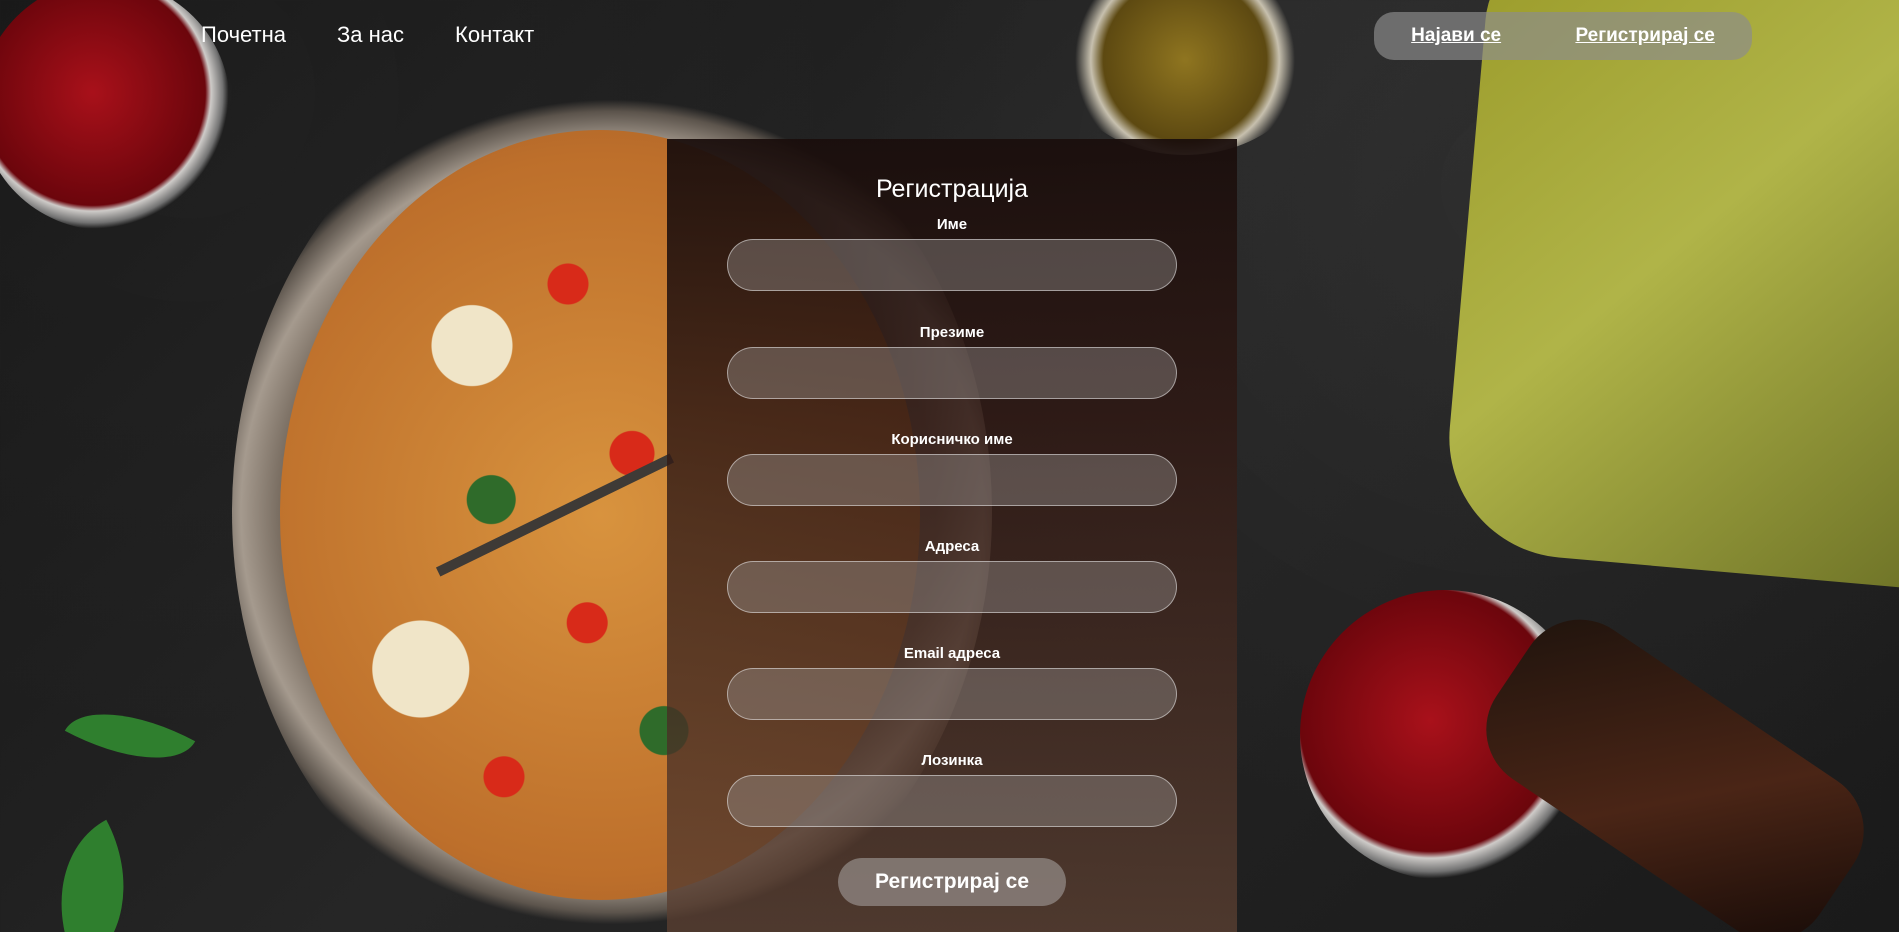  I want to click on email-group: Email адреса, so click(952, 682).